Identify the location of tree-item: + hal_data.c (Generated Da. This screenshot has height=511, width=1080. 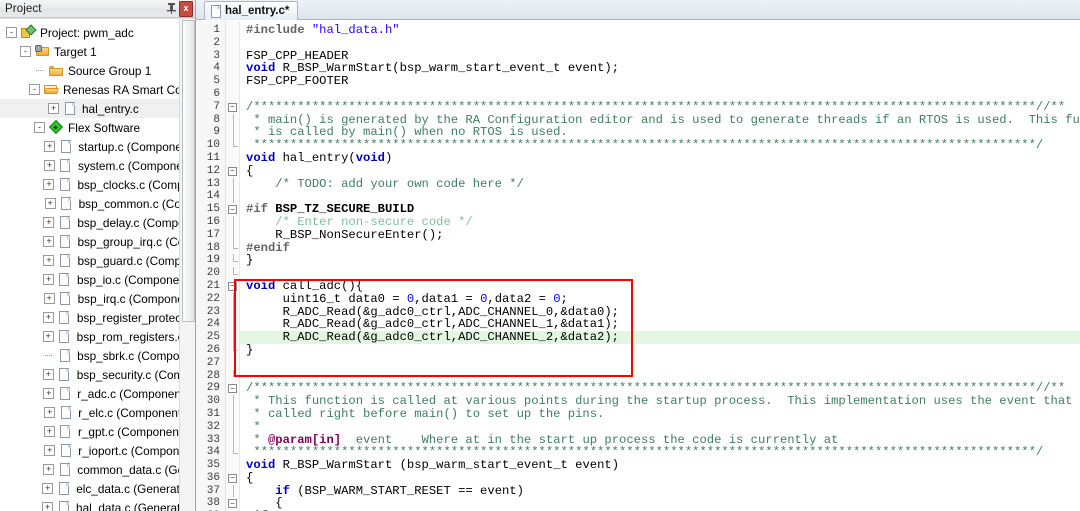
(97, 504).